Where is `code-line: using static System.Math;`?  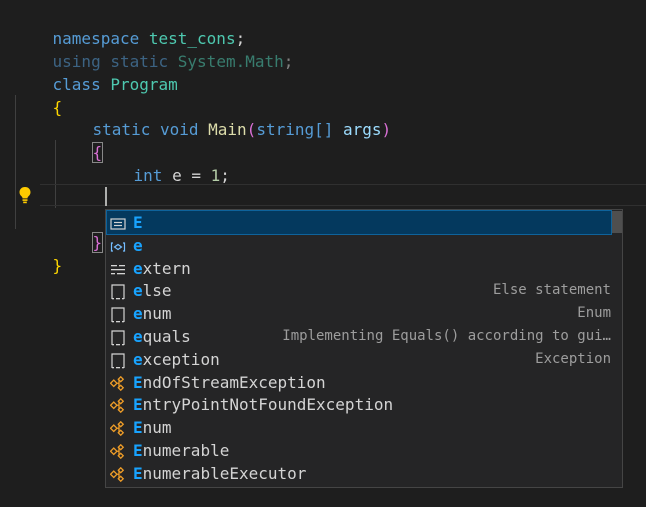
code-line: using static System.Math; is located at coordinates (154, 49).